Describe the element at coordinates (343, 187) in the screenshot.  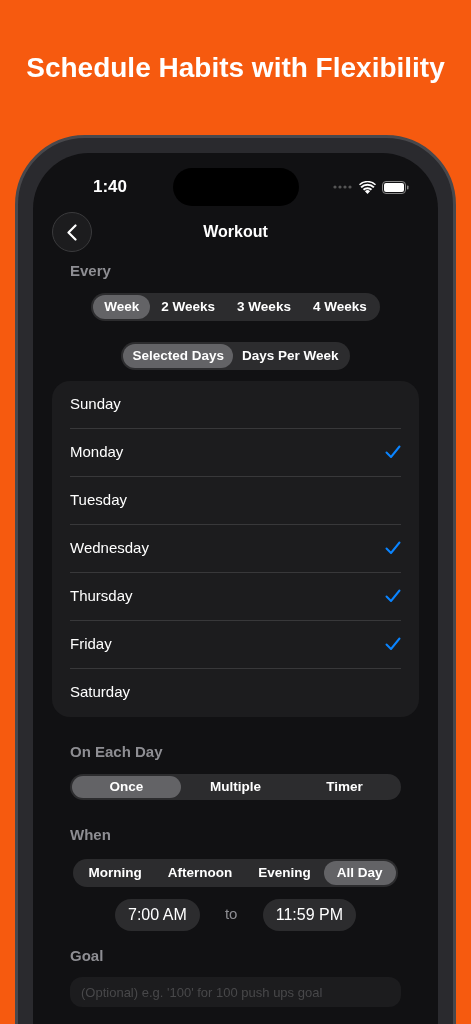
I see `signal-icon` at that location.